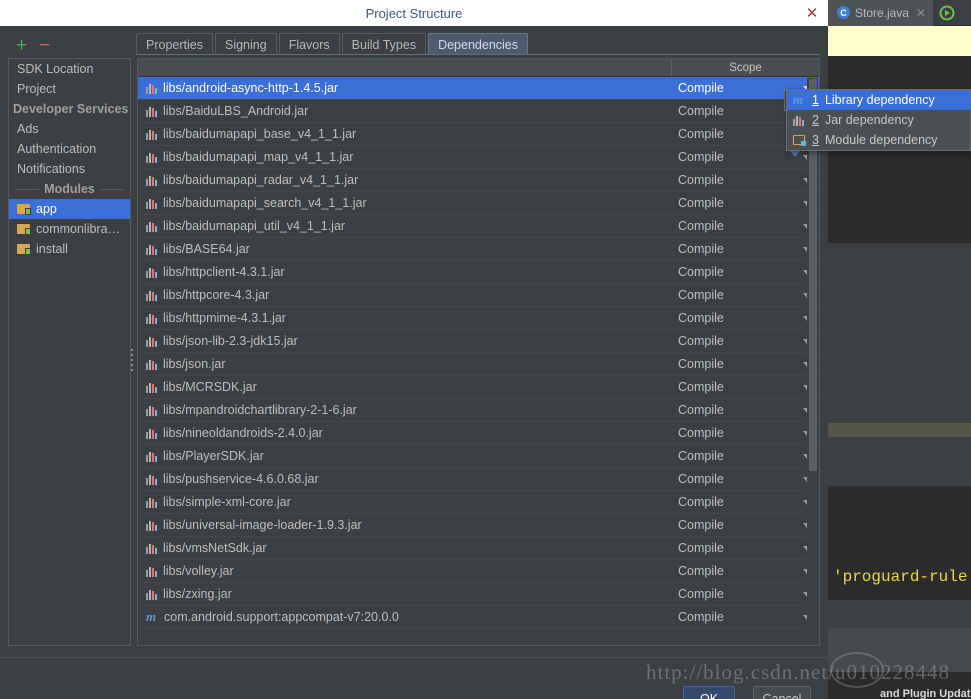 The height and width of the screenshot is (699, 971). I want to click on ide-code-band-secondary, so click(899, 430).